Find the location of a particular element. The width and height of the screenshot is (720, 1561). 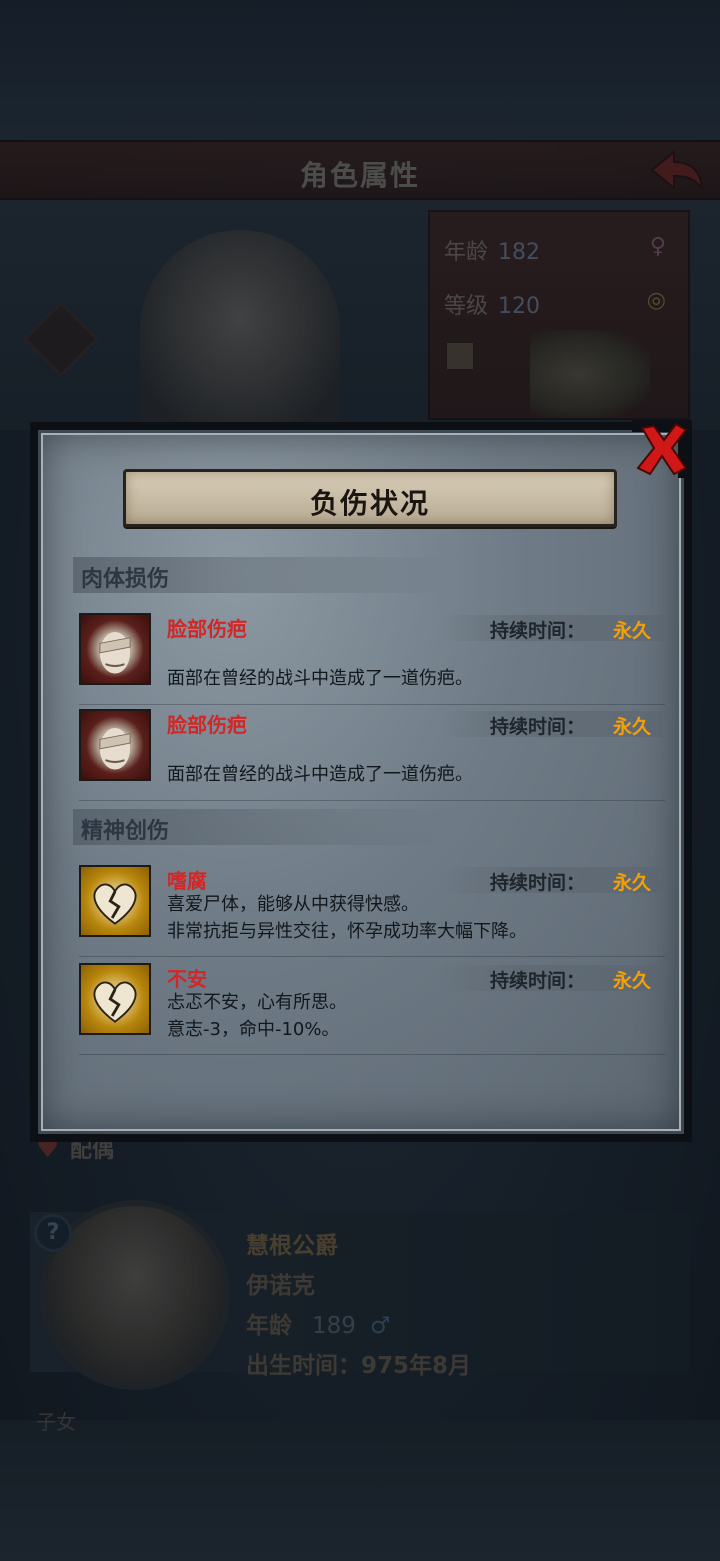

modal-title: 负伤状况 is located at coordinates (369, 503).